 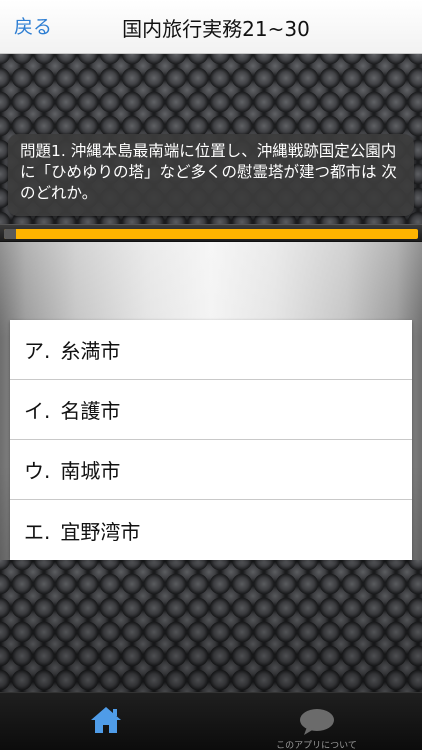 I want to click on navigation-bar: 戻る 国内旅行実務21~30, so click(x=211, y=27).